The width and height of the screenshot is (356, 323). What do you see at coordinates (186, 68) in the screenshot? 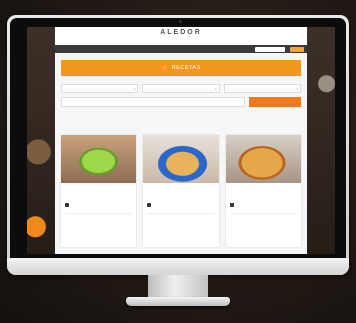
I see `banner-title: RECETAS` at bounding box center [186, 68].